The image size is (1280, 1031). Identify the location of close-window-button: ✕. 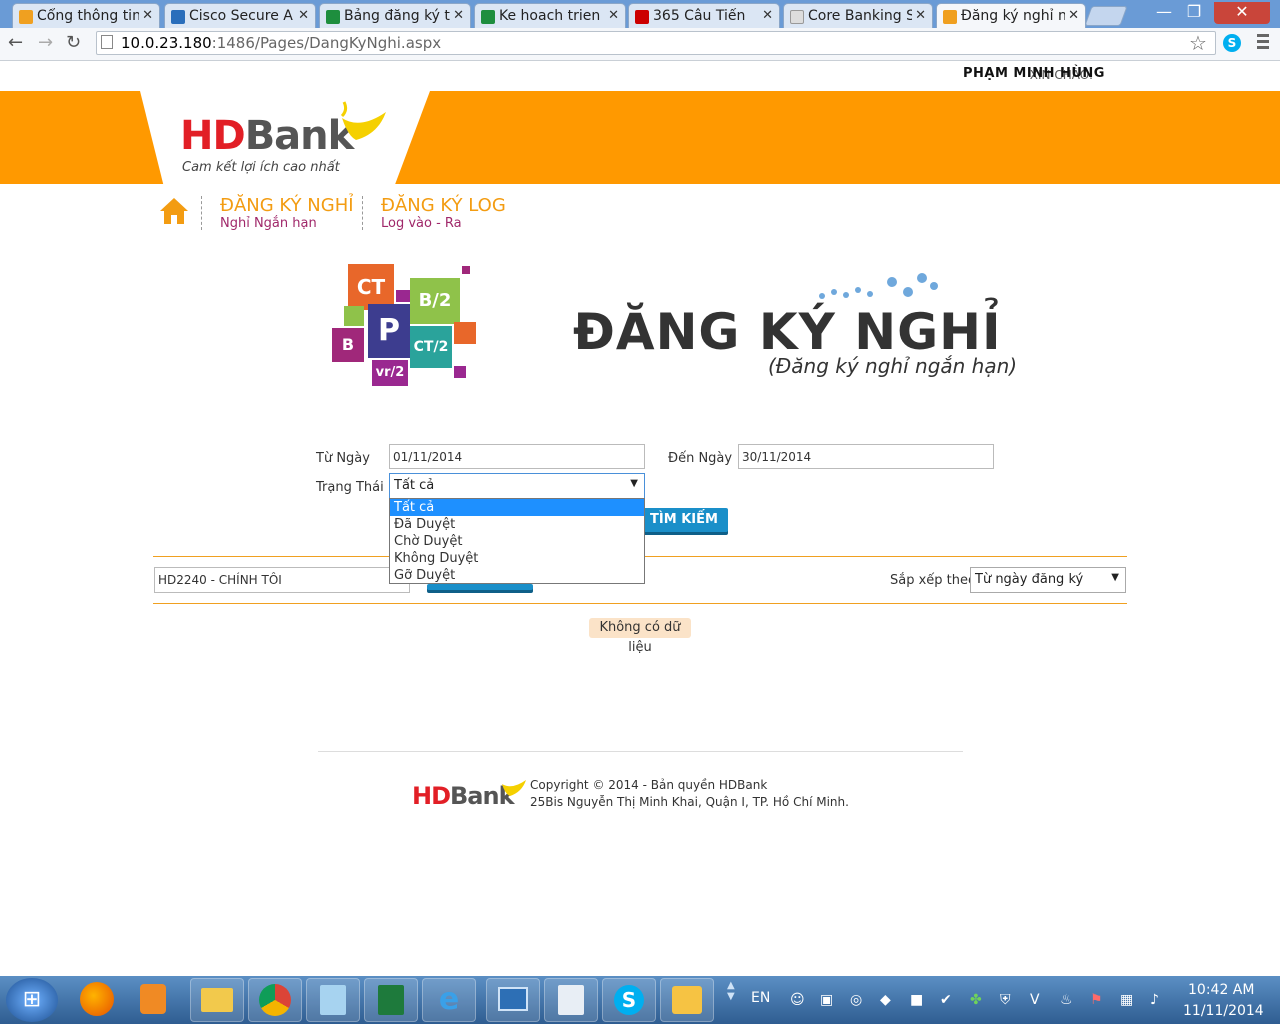
(1242, 13).